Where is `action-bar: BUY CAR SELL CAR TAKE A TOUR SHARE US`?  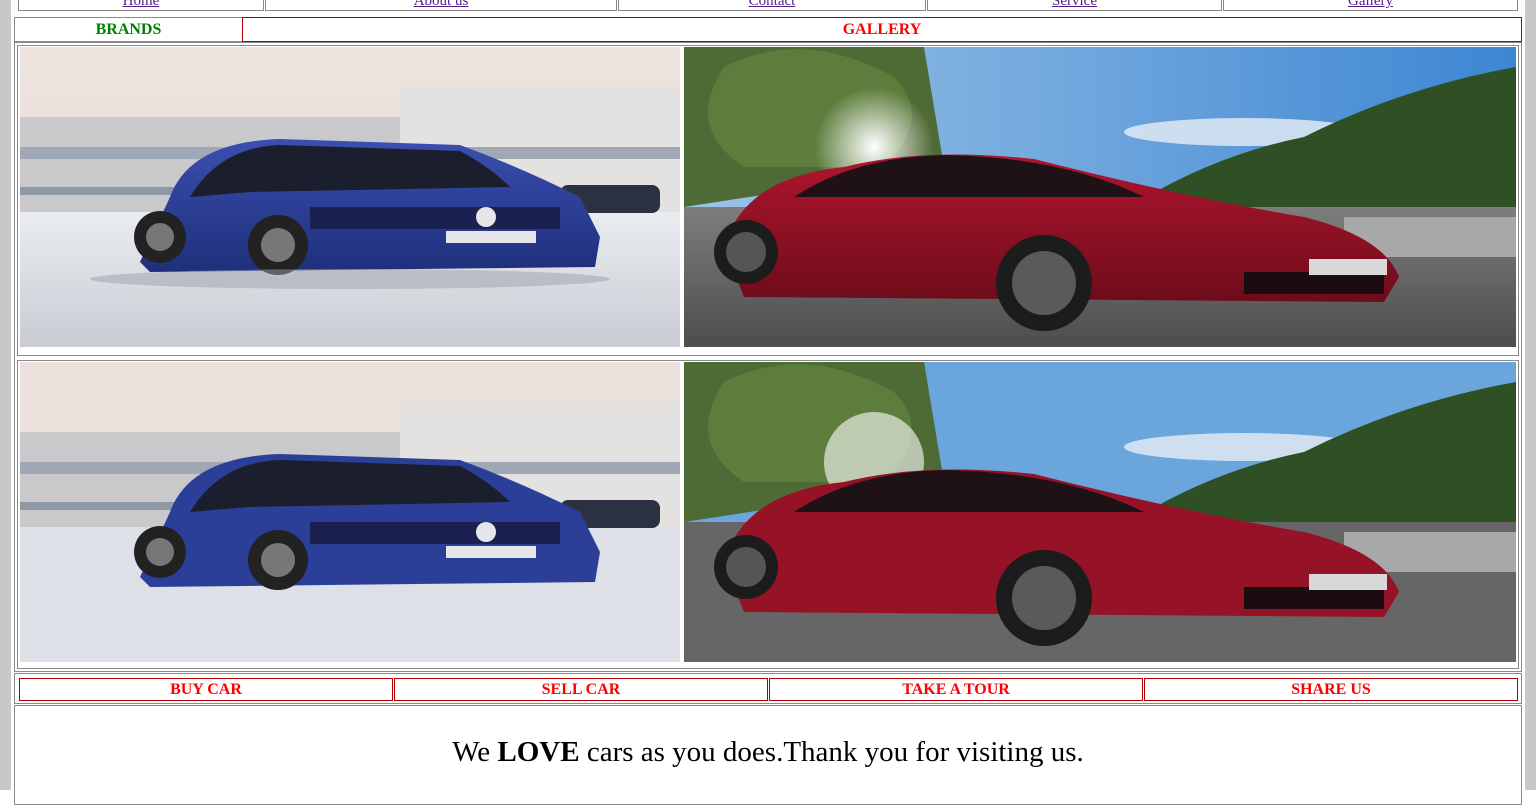
action-bar: BUY CAR SELL CAR TAKE A TOUR SHARE US is located at coordinates (768, 688).